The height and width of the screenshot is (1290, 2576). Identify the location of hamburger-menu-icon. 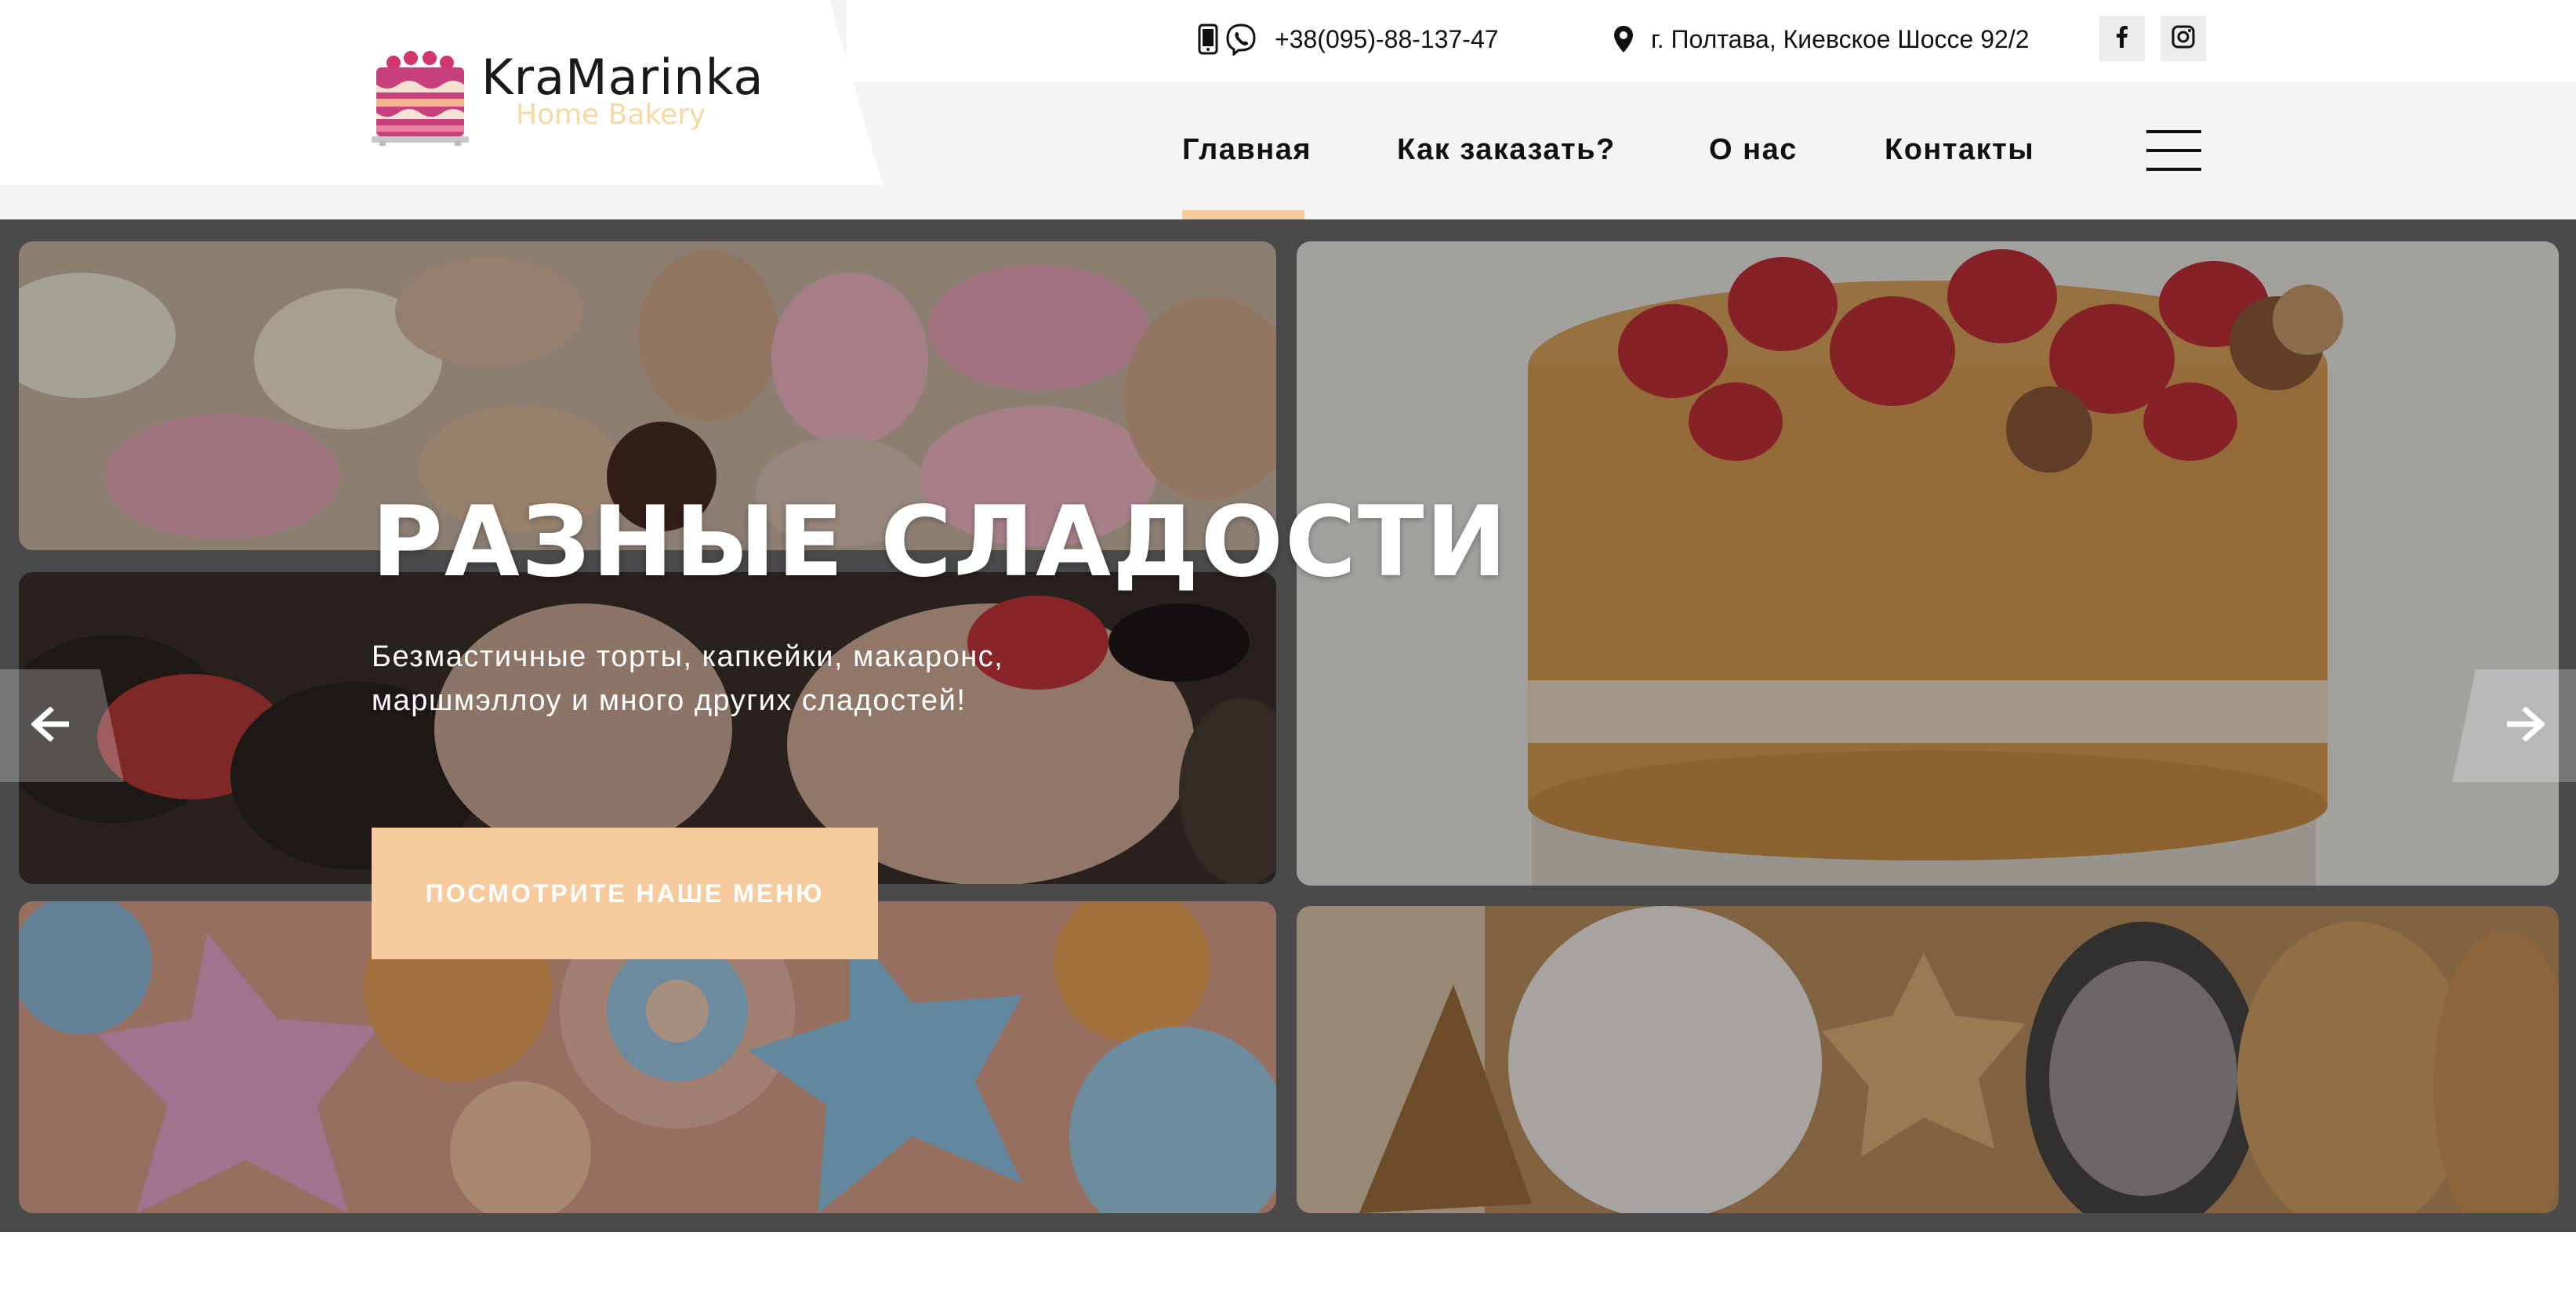
(2173, 150).